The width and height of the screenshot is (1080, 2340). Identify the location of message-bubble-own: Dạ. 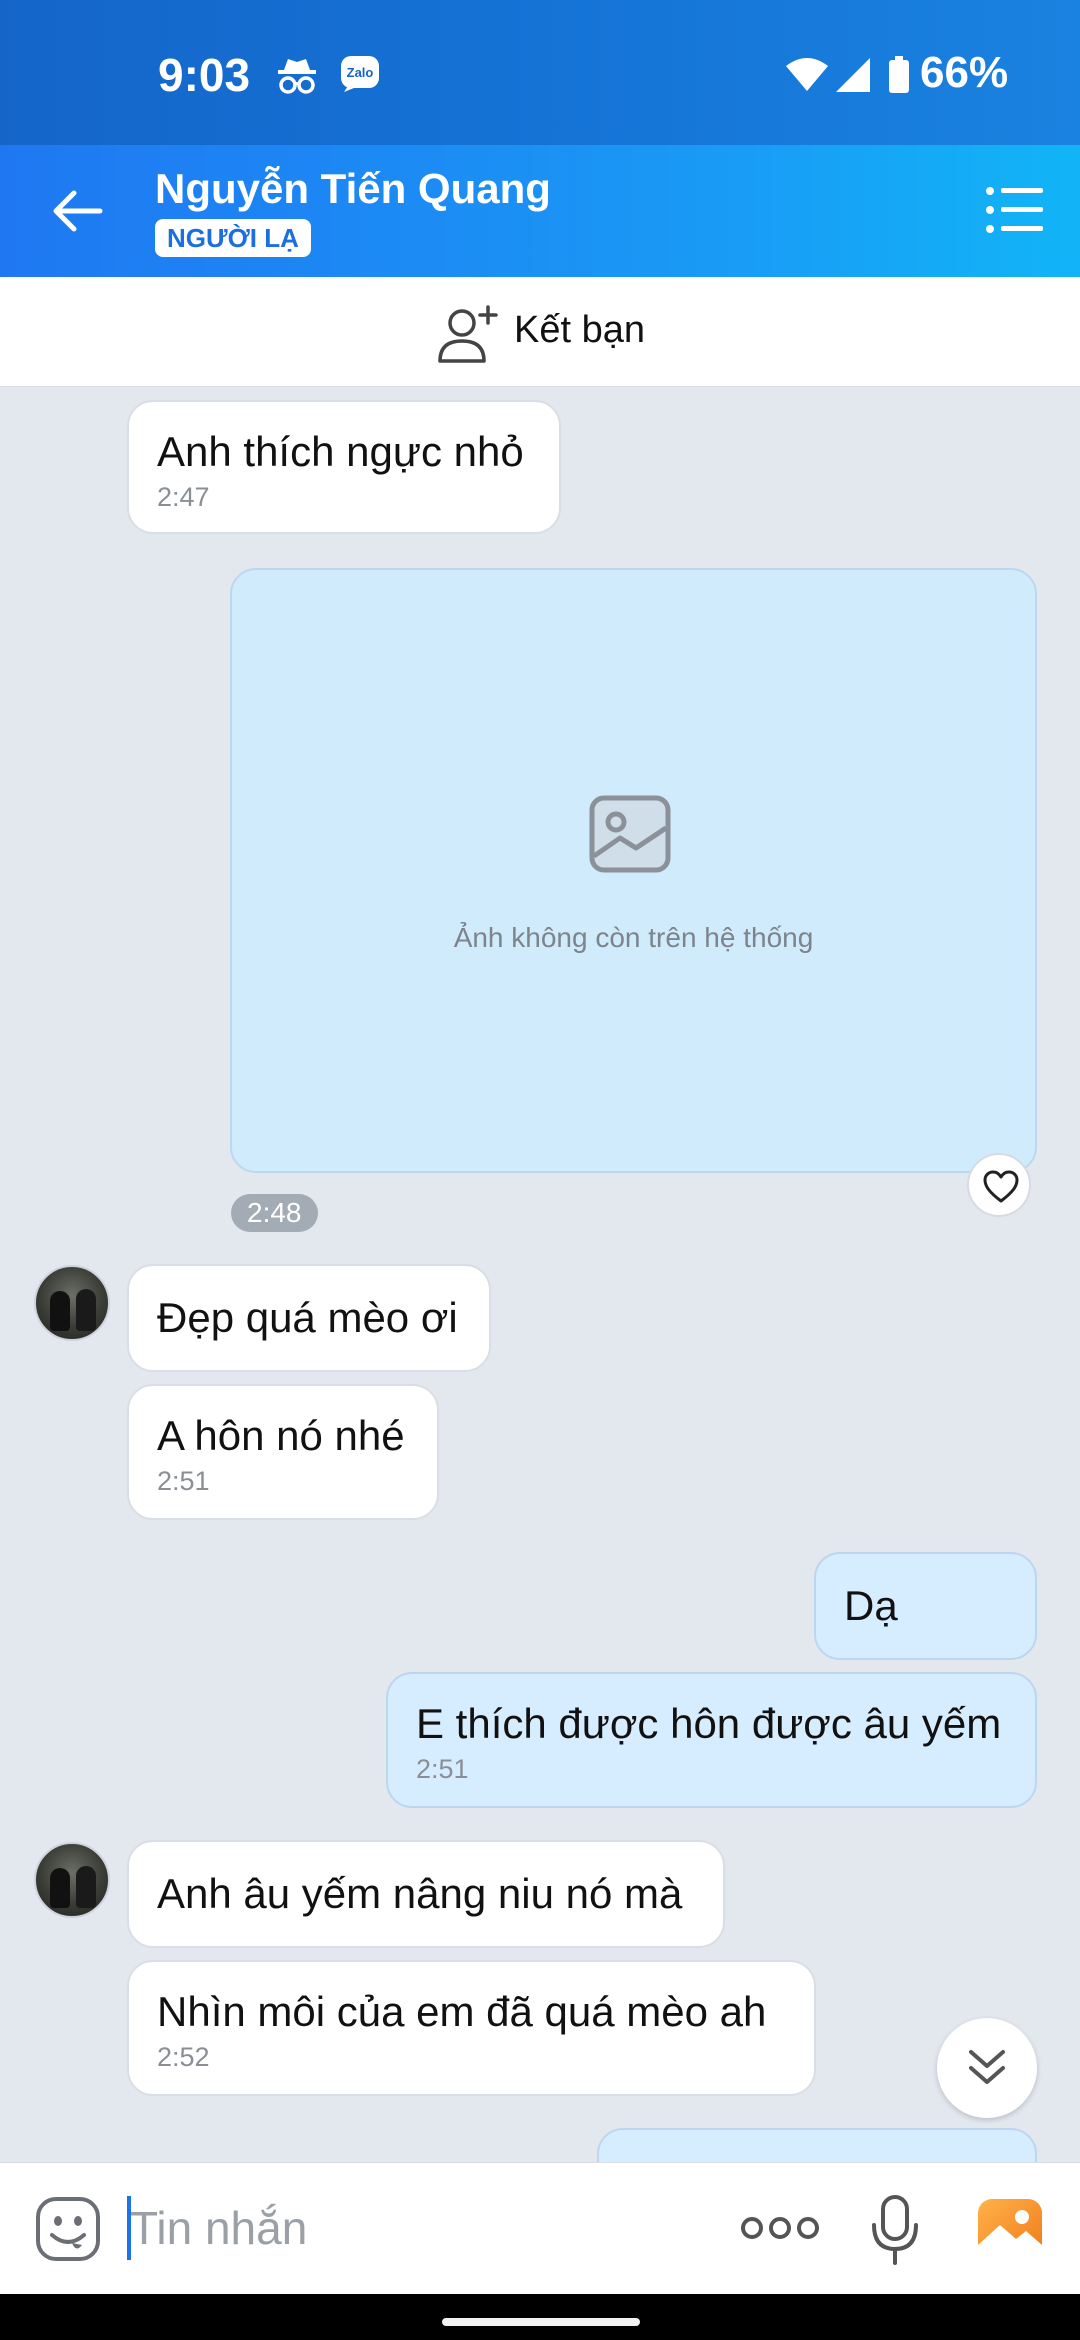
(925, 1606).